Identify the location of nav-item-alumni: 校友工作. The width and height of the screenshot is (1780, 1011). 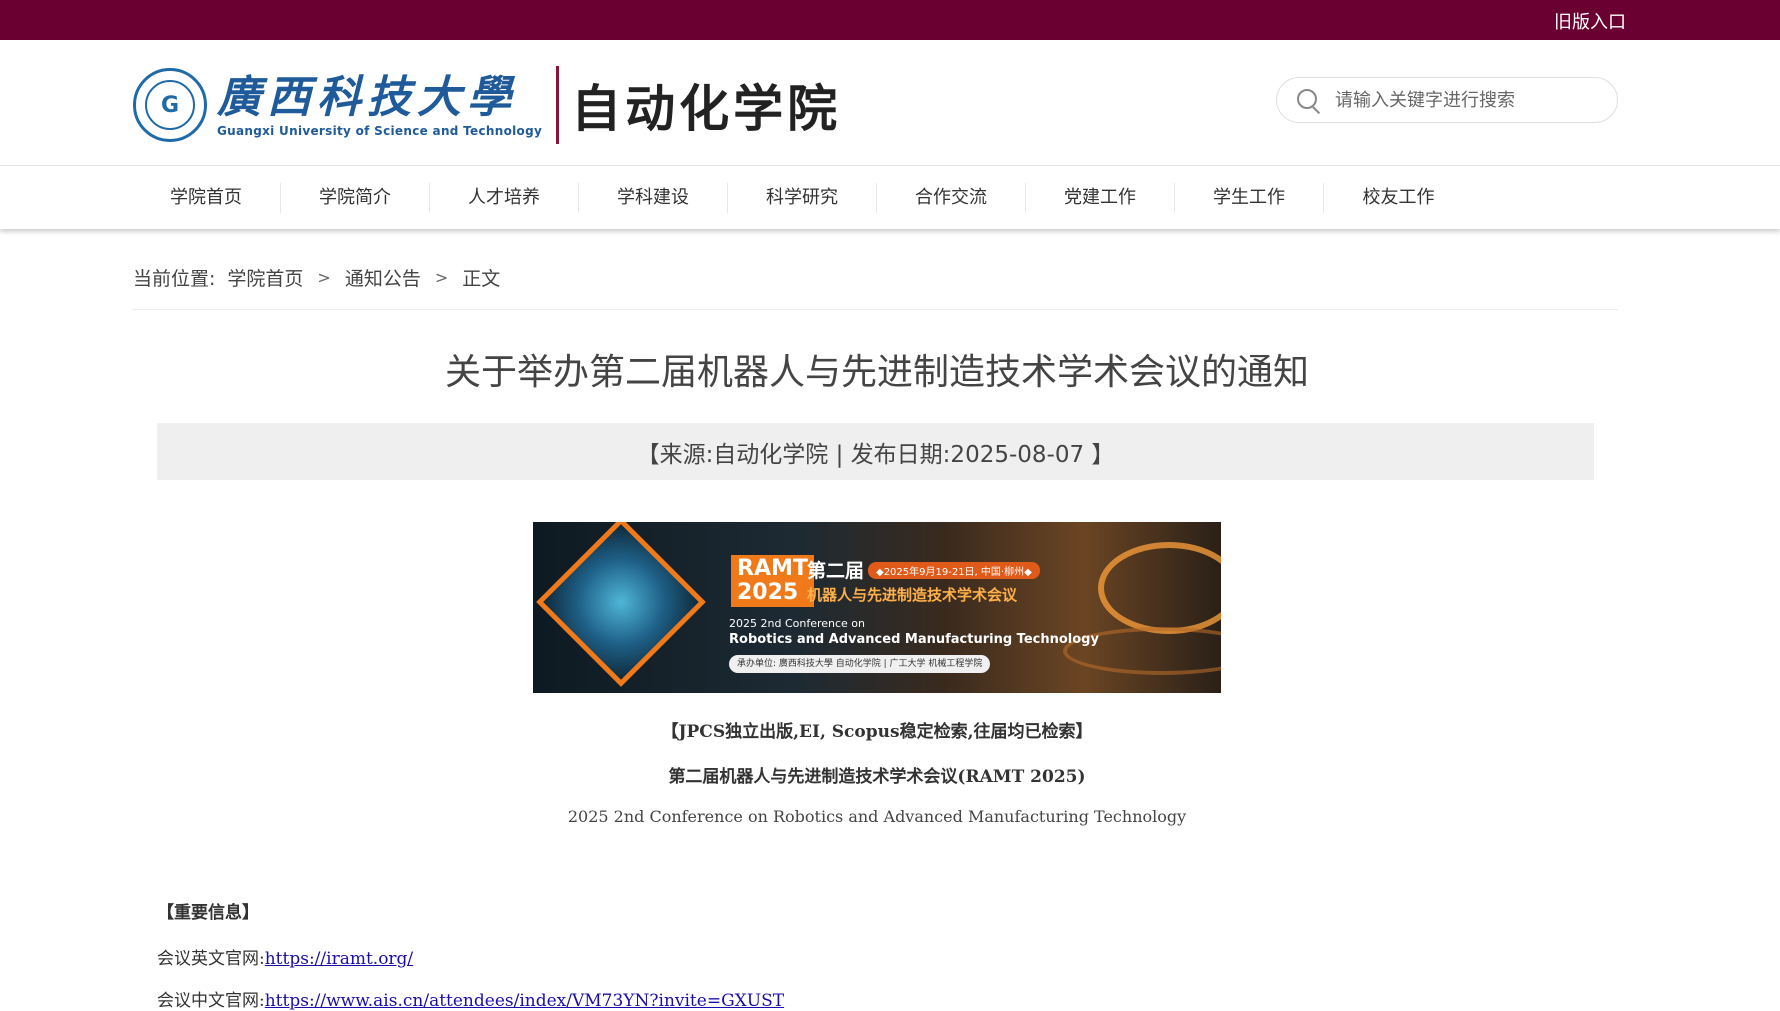
(1398, 198).